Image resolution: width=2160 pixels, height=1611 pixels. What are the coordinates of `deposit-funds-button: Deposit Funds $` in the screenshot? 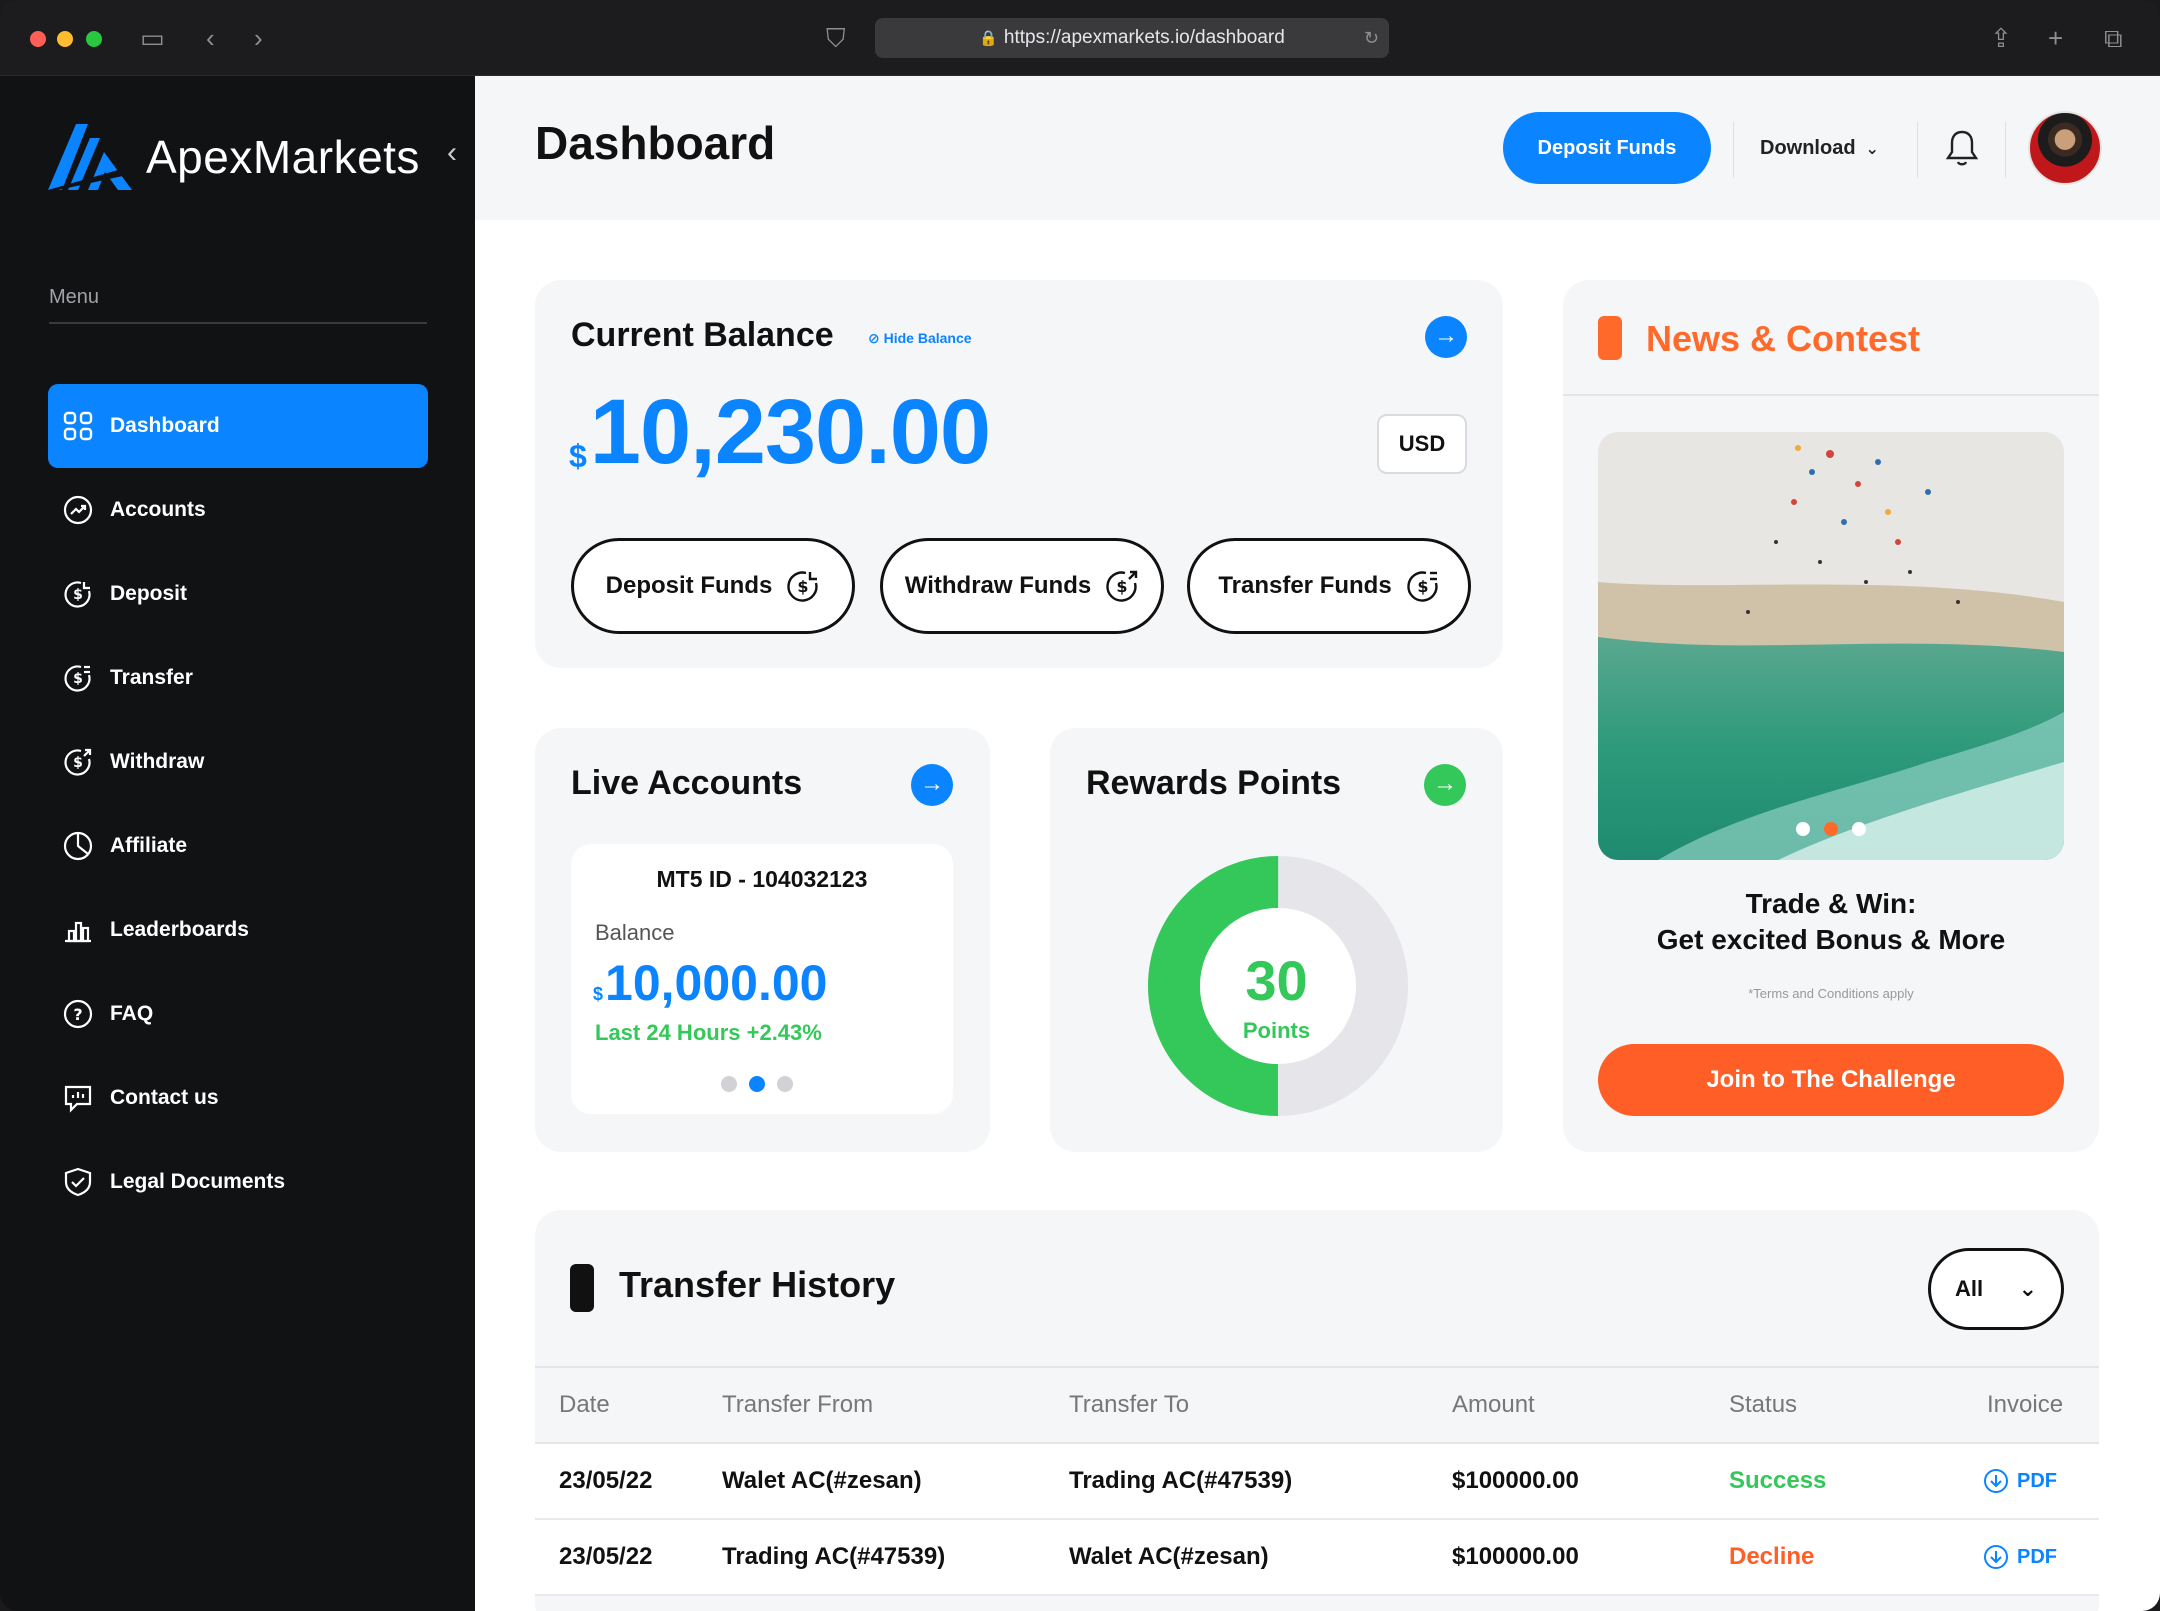 It's located at (713, 586).